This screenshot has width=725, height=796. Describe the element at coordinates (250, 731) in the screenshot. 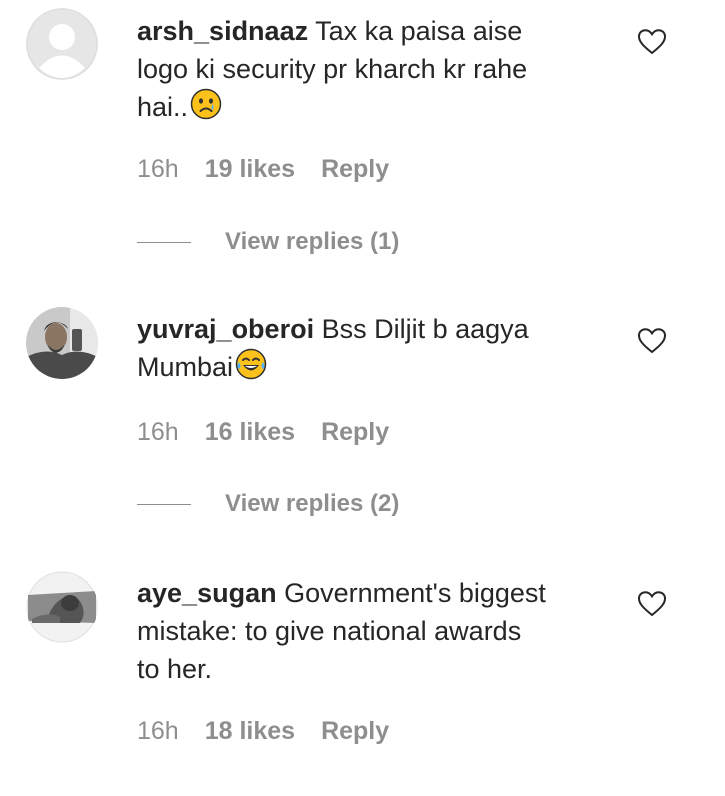

I see `comment-likes: 18 likes` at that location.